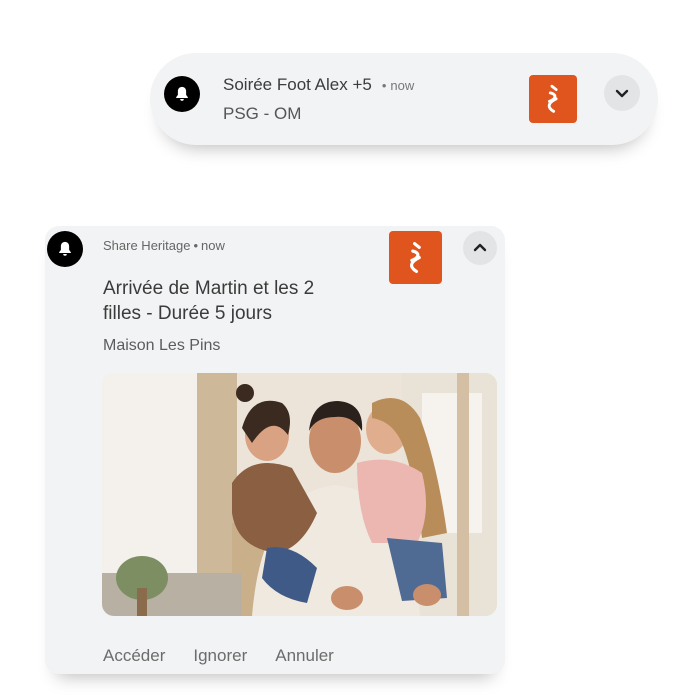 This screenshot has height=700, width=700. Describe the element at coordinates (147, 245) in the screenshot. I see `app-name: Share Heritage` at that location.